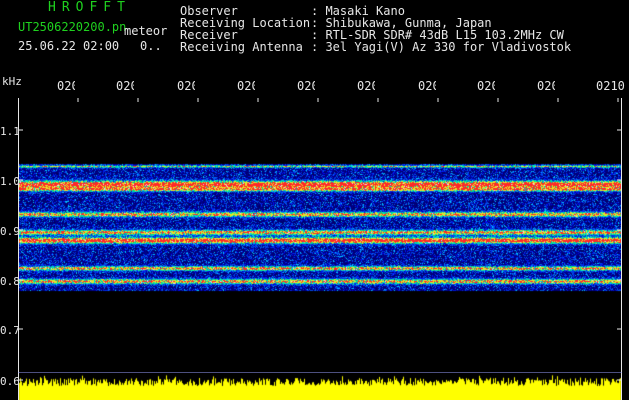 This screenshot has height=400, width=629. What do you see at coordinates (69, 46) in the screenshot?
I see `datetime: 25.06.22 02:00` at bounding box center [69, 46].